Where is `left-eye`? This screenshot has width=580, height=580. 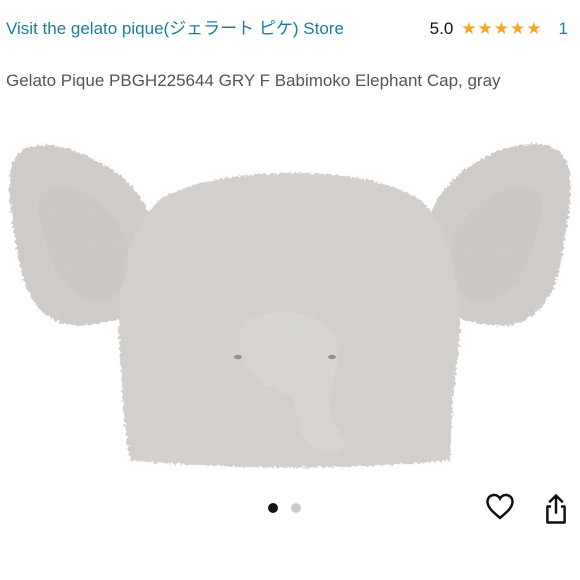
left-eye is located at coordinates (238, 357).